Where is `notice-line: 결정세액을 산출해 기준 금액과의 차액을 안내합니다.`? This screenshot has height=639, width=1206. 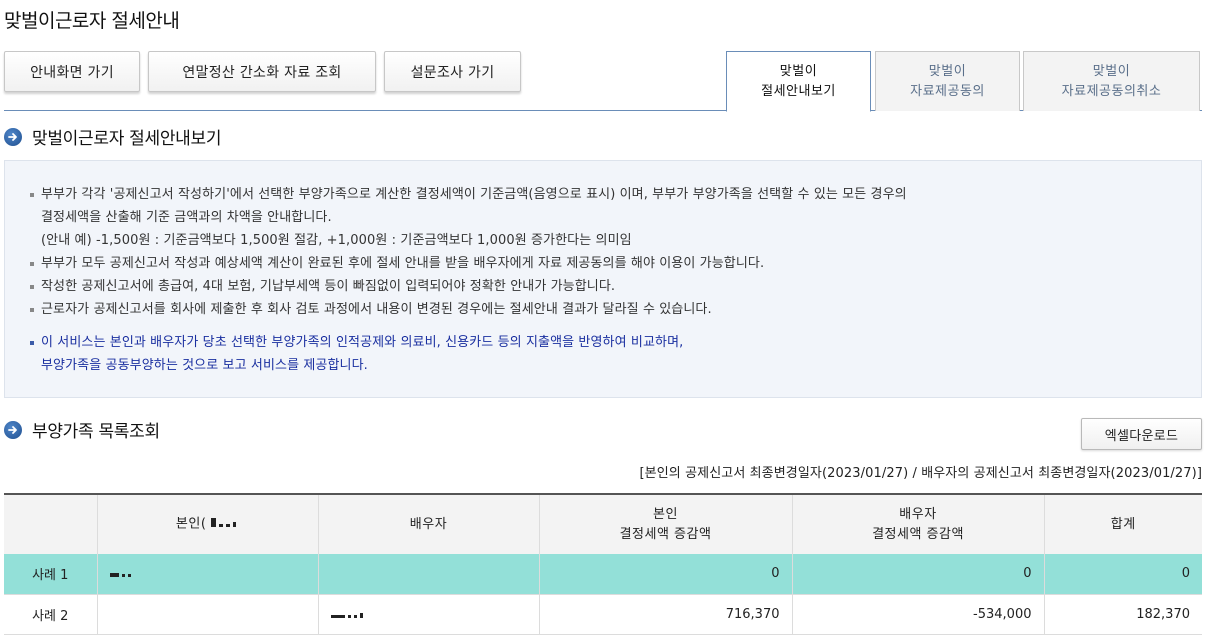 notice-line: 결정세액을 산출해 기준 금액과의 차액을 안내합니다. is located at coordinates (186, 217).